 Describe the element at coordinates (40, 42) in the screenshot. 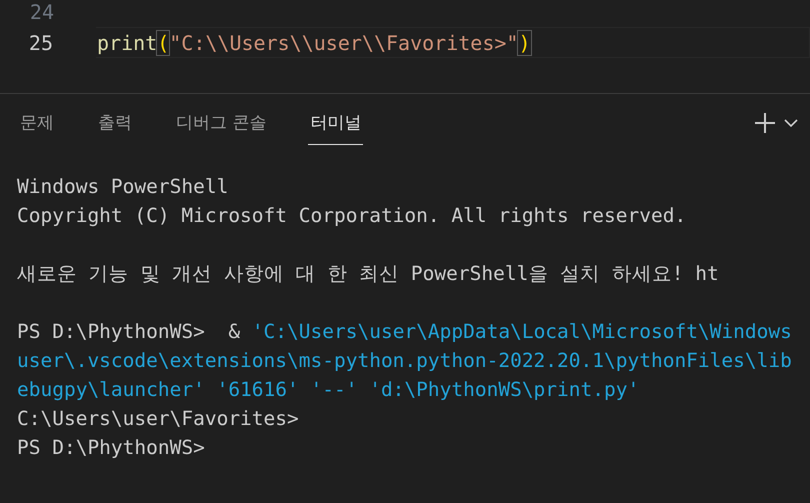

I see `line-number: 25` at that location.